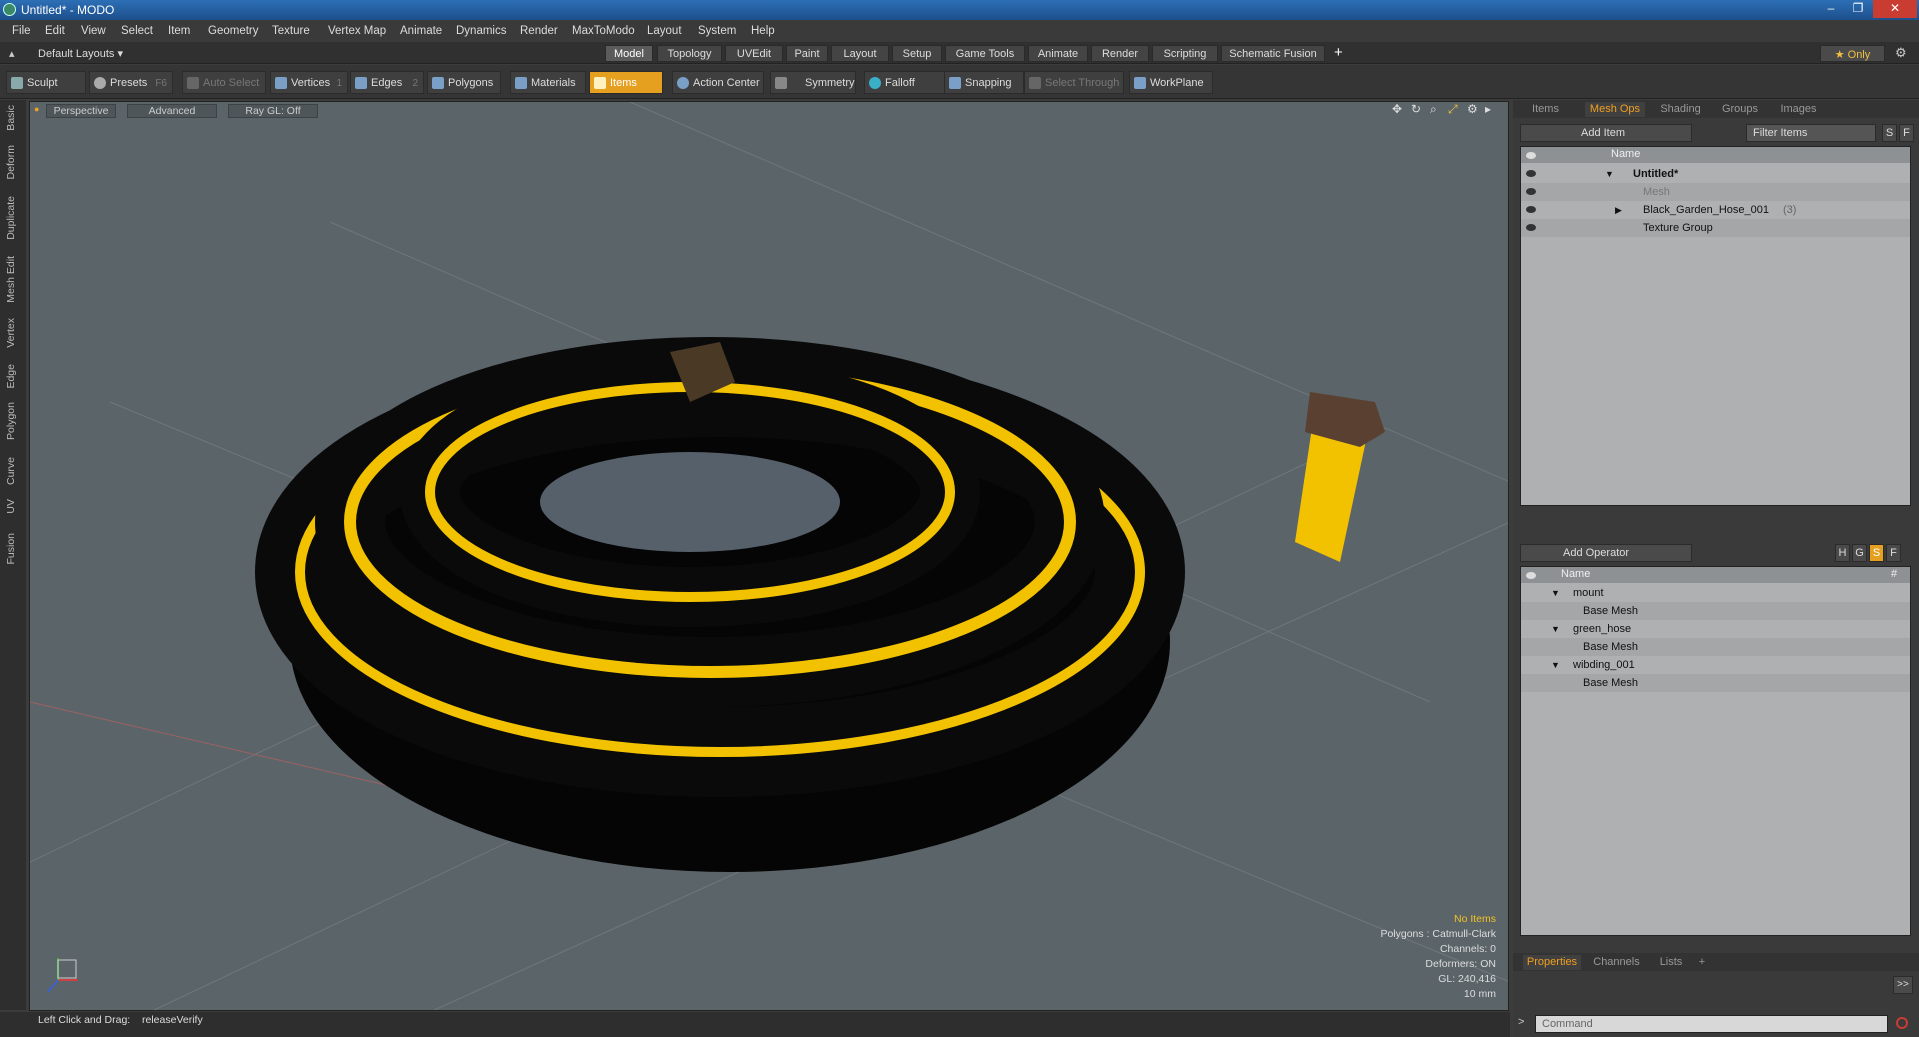 The image size is (1919, 1037). I want to click on viewport-expand-icon: ▸, so click(1488, 109).